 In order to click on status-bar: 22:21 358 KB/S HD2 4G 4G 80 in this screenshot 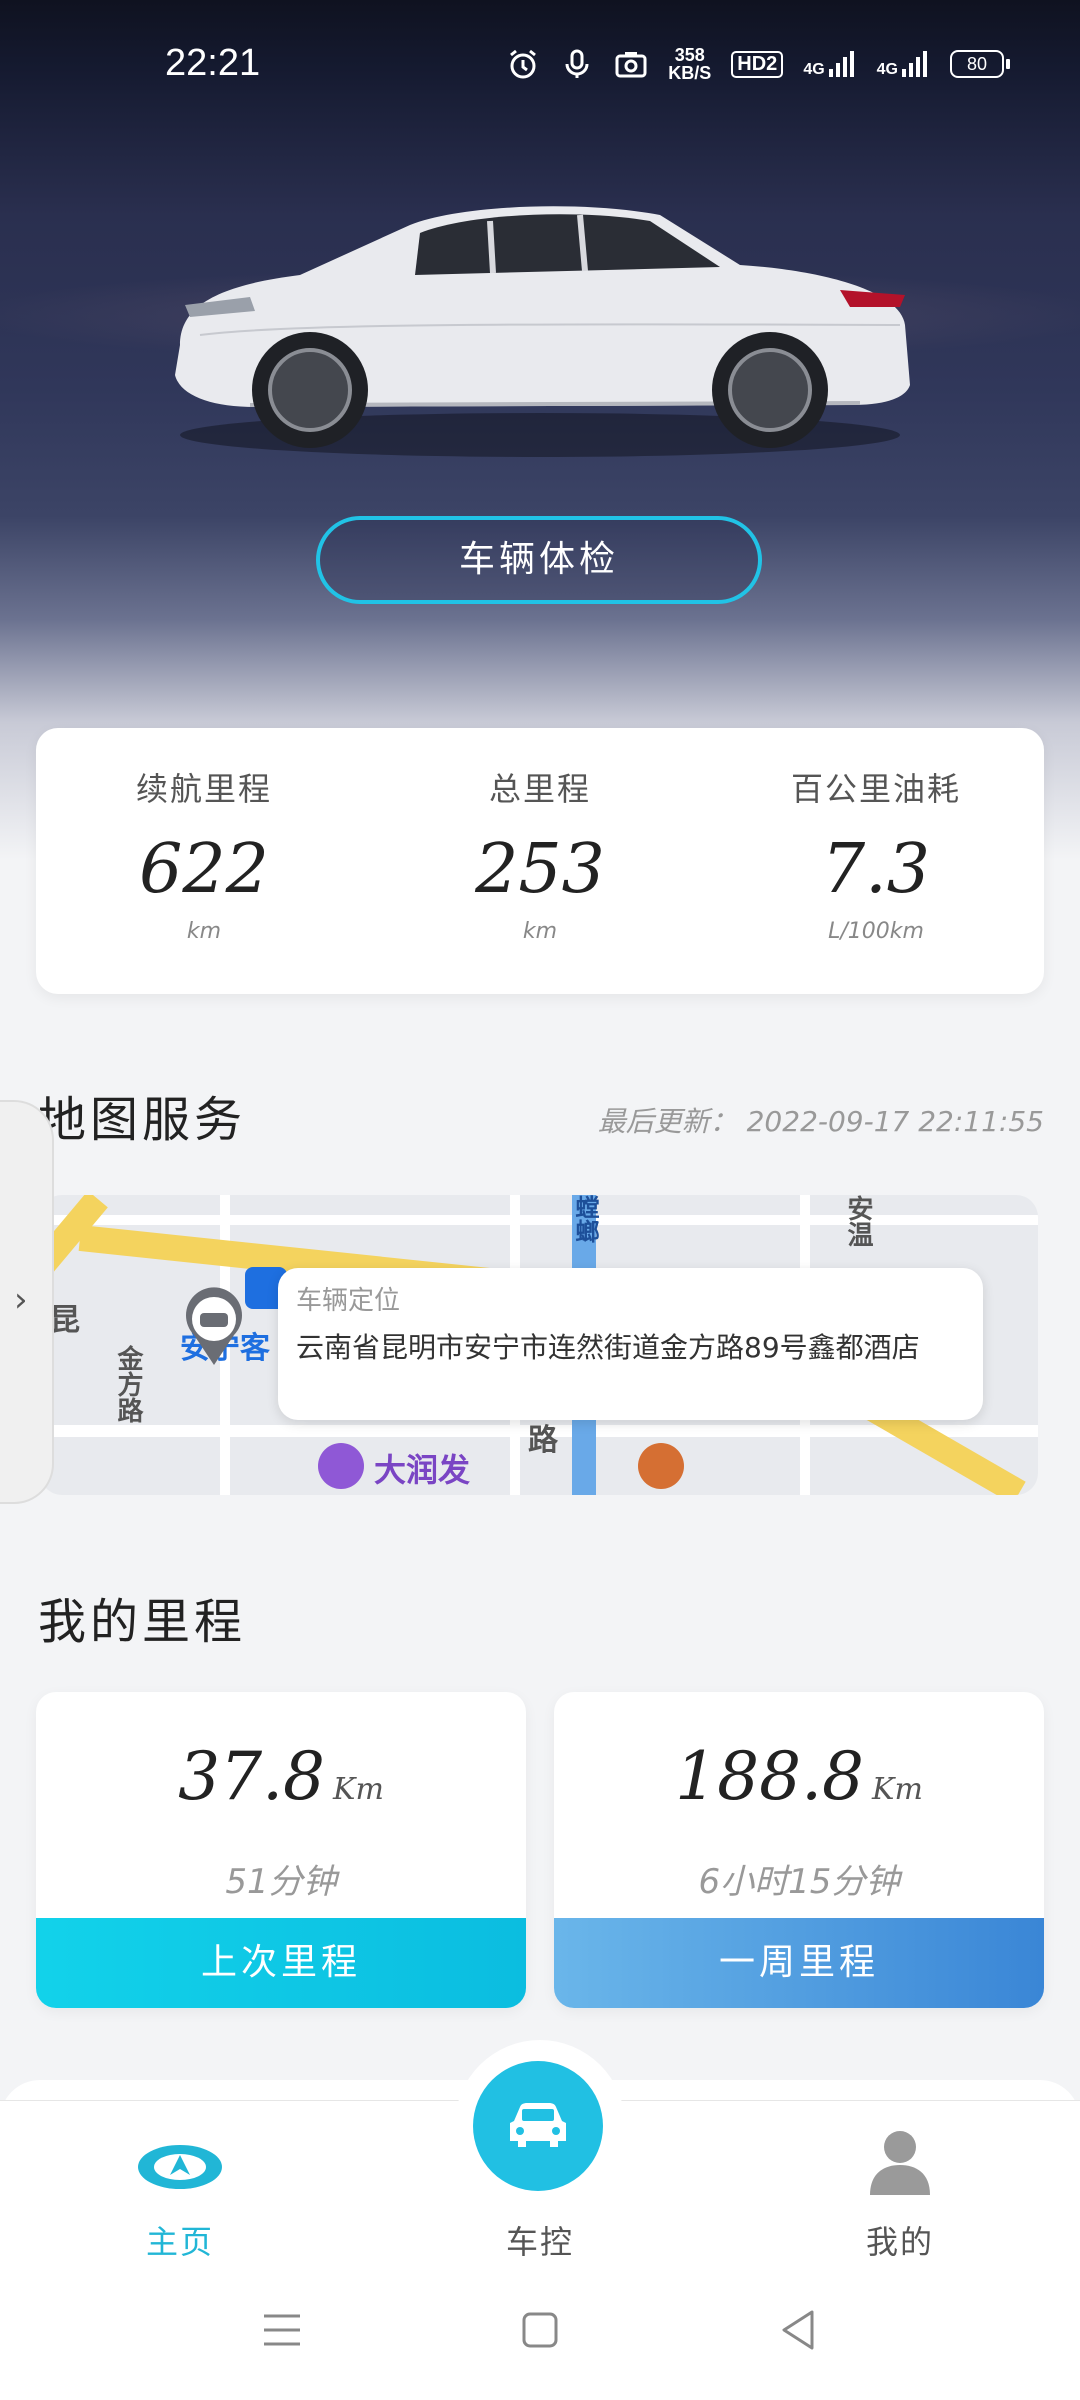, I will do `click(540, 50)`.